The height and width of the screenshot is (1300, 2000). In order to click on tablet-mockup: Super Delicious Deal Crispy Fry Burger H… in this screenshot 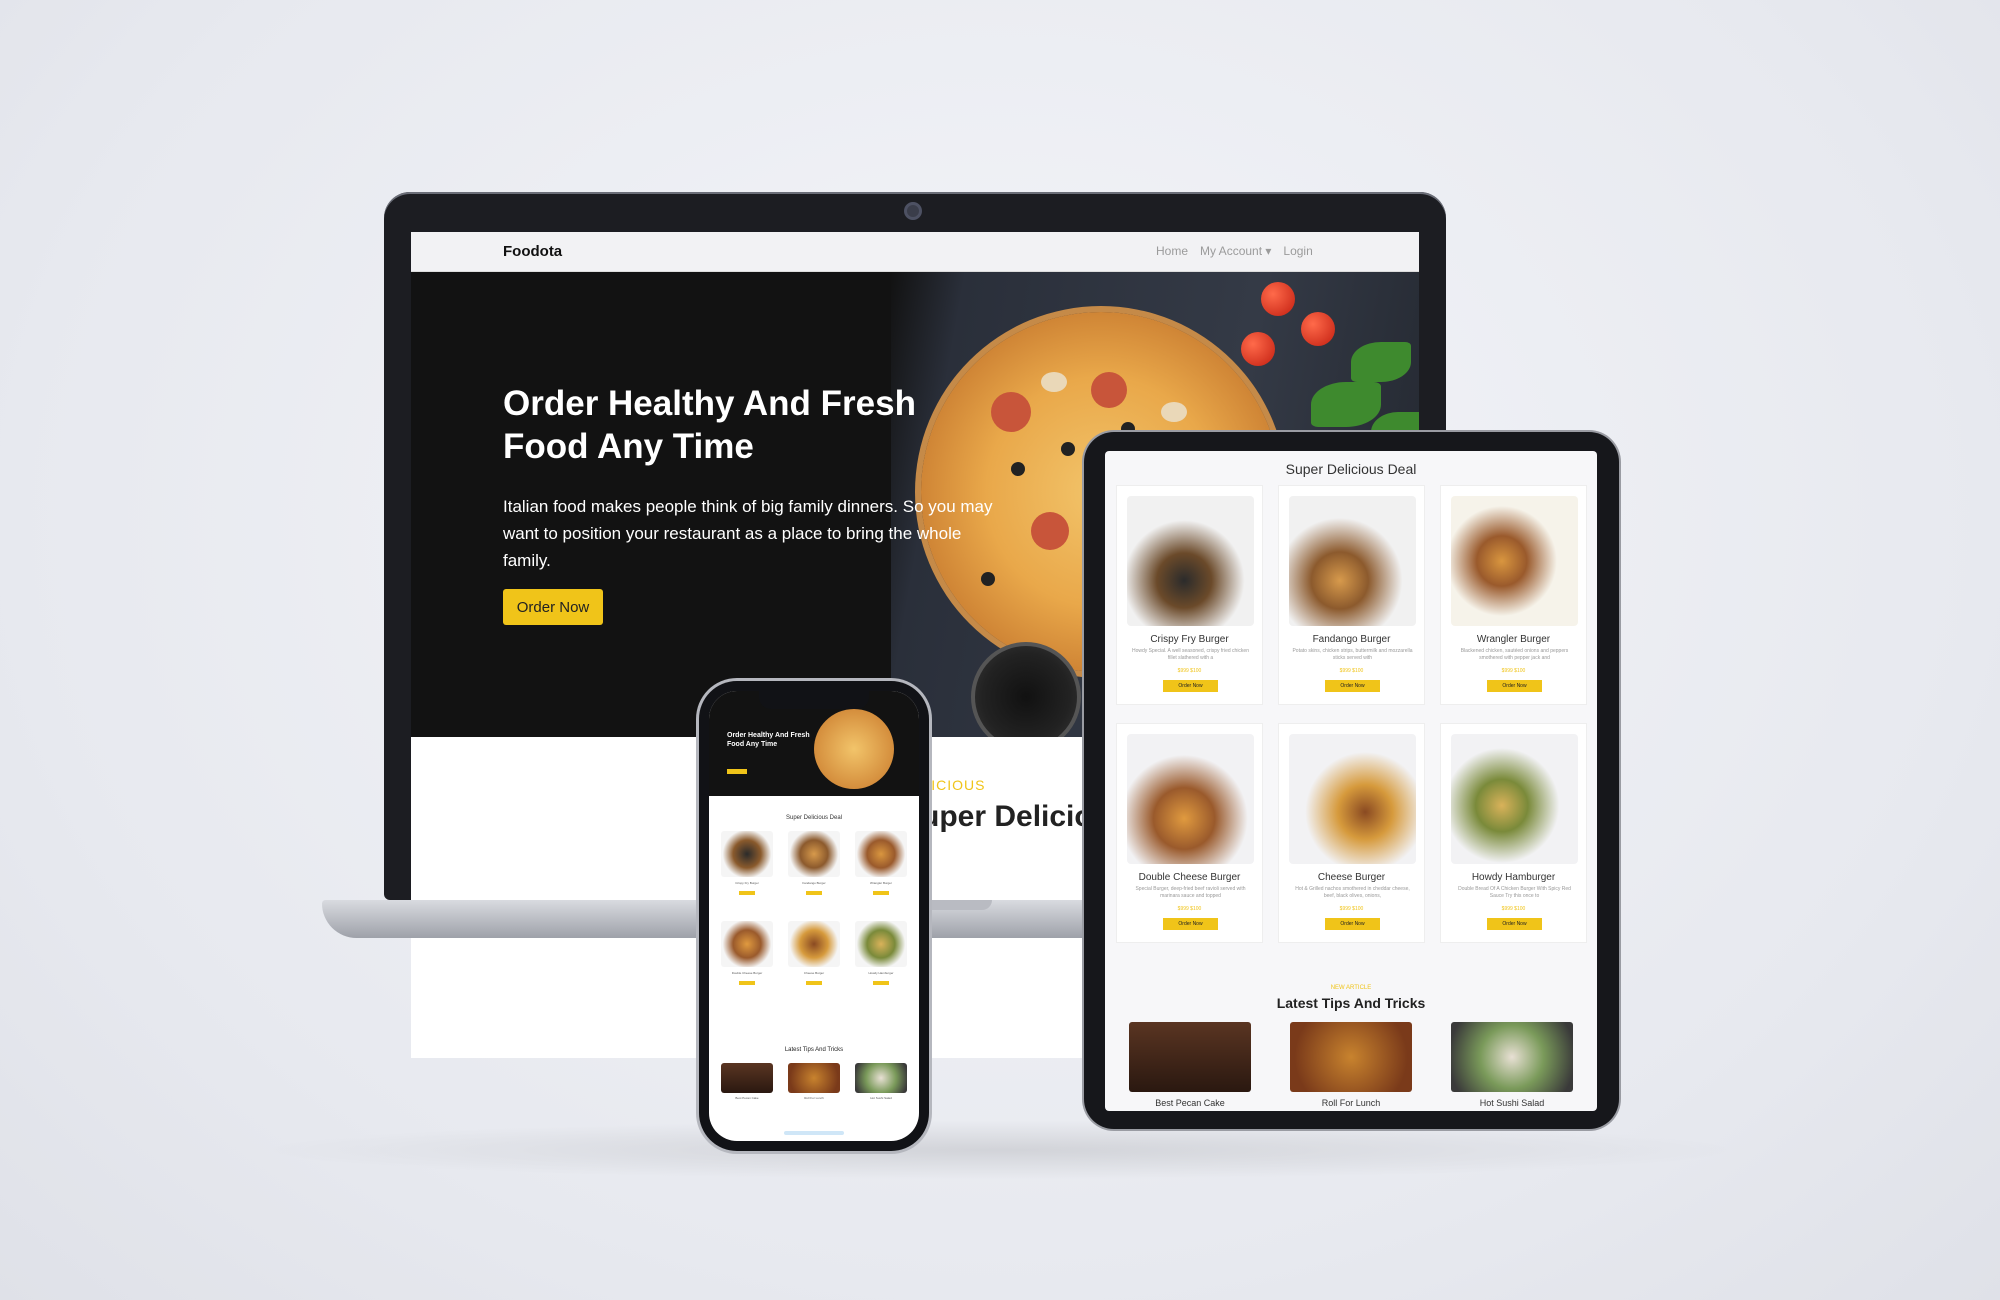, I will do `click(1351, 780)`.